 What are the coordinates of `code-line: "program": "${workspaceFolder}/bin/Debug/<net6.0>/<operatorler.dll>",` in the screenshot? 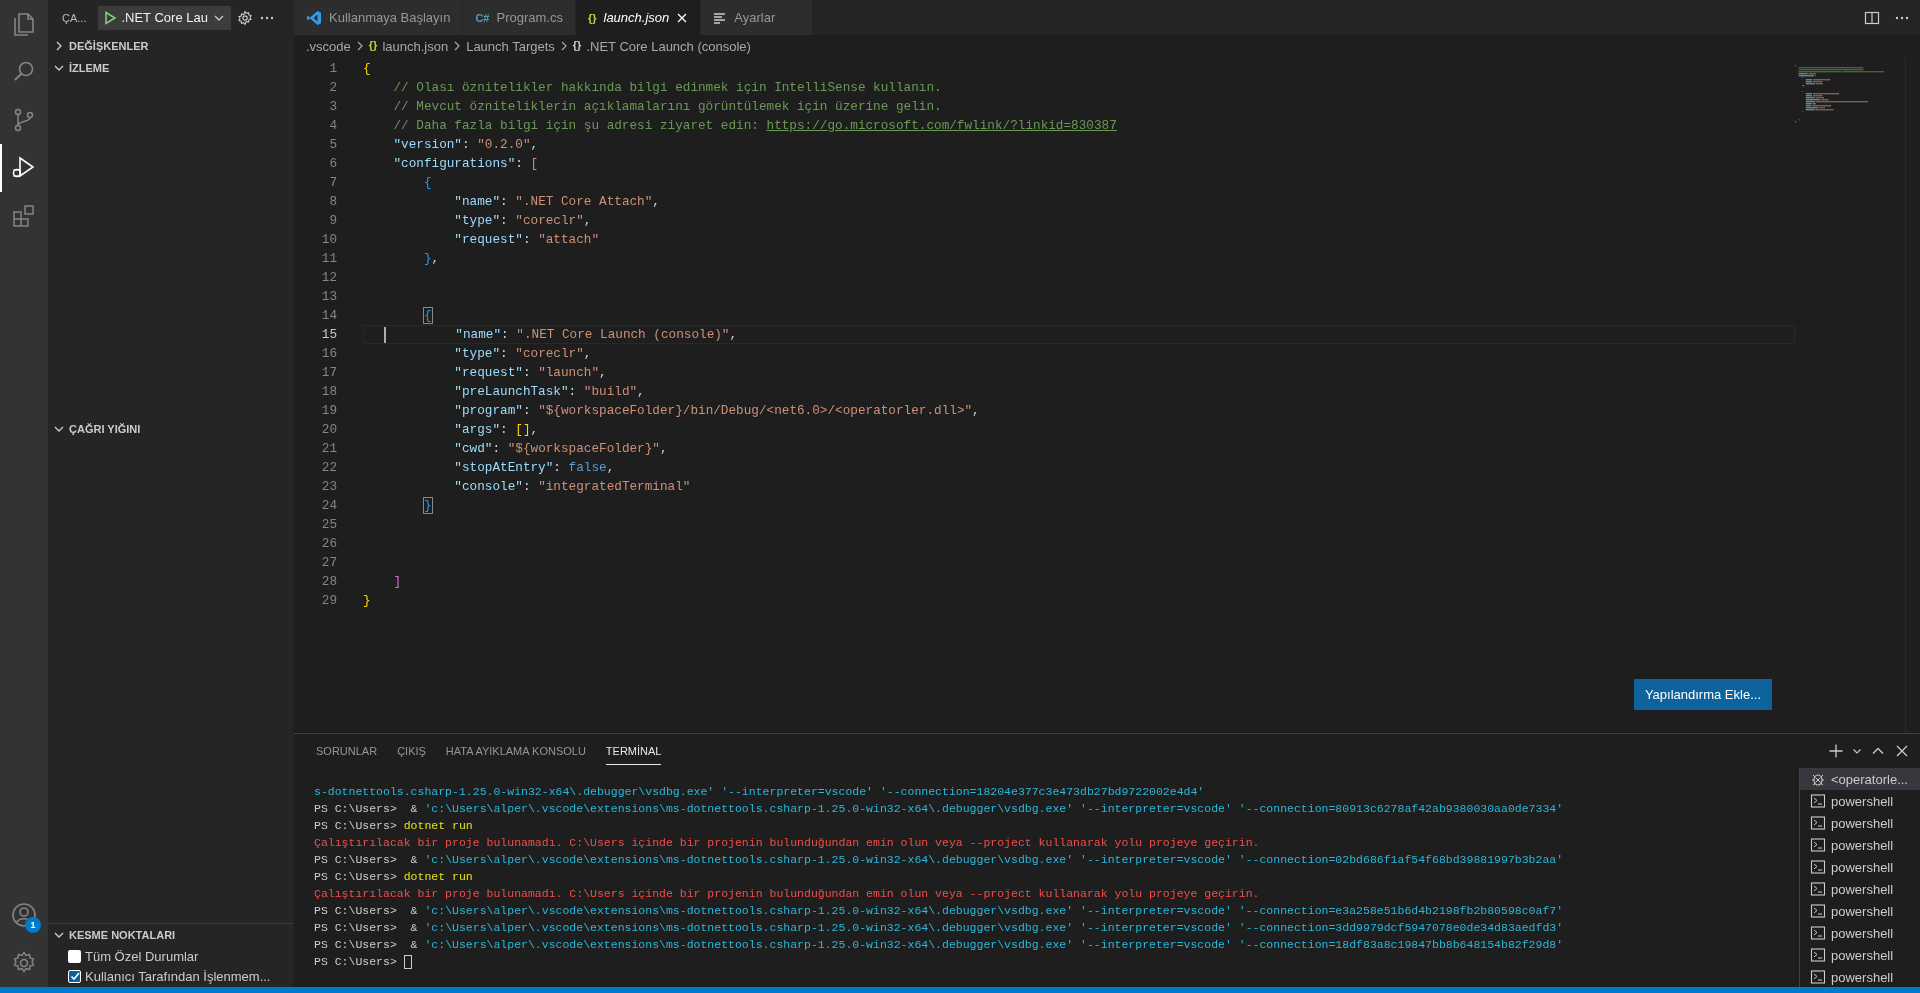 It's located at (717, 411).